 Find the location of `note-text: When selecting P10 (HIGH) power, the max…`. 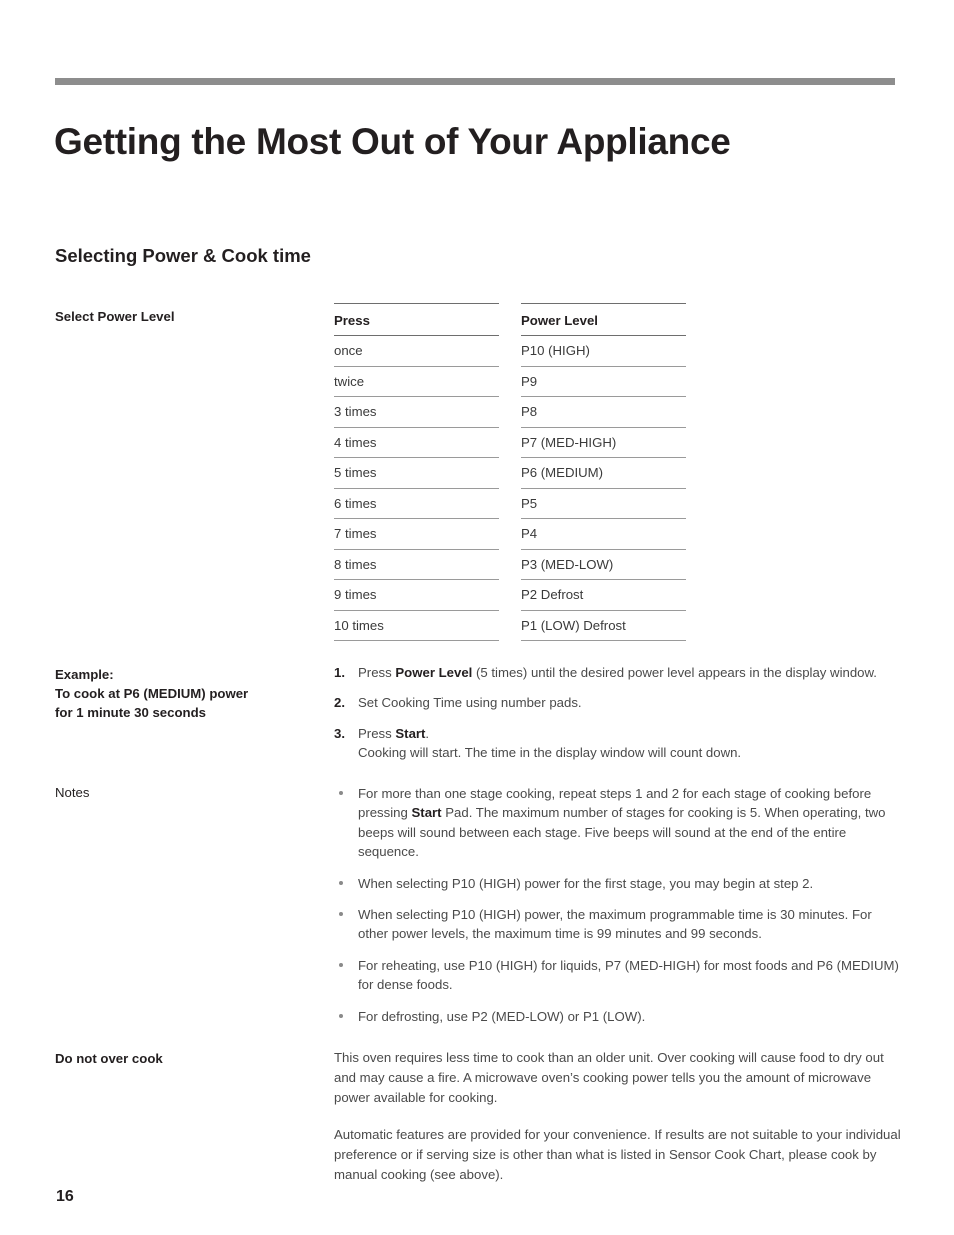

note-text: When selecting P10 (HIGH) power, the max… is located at coordinates (615, 924).